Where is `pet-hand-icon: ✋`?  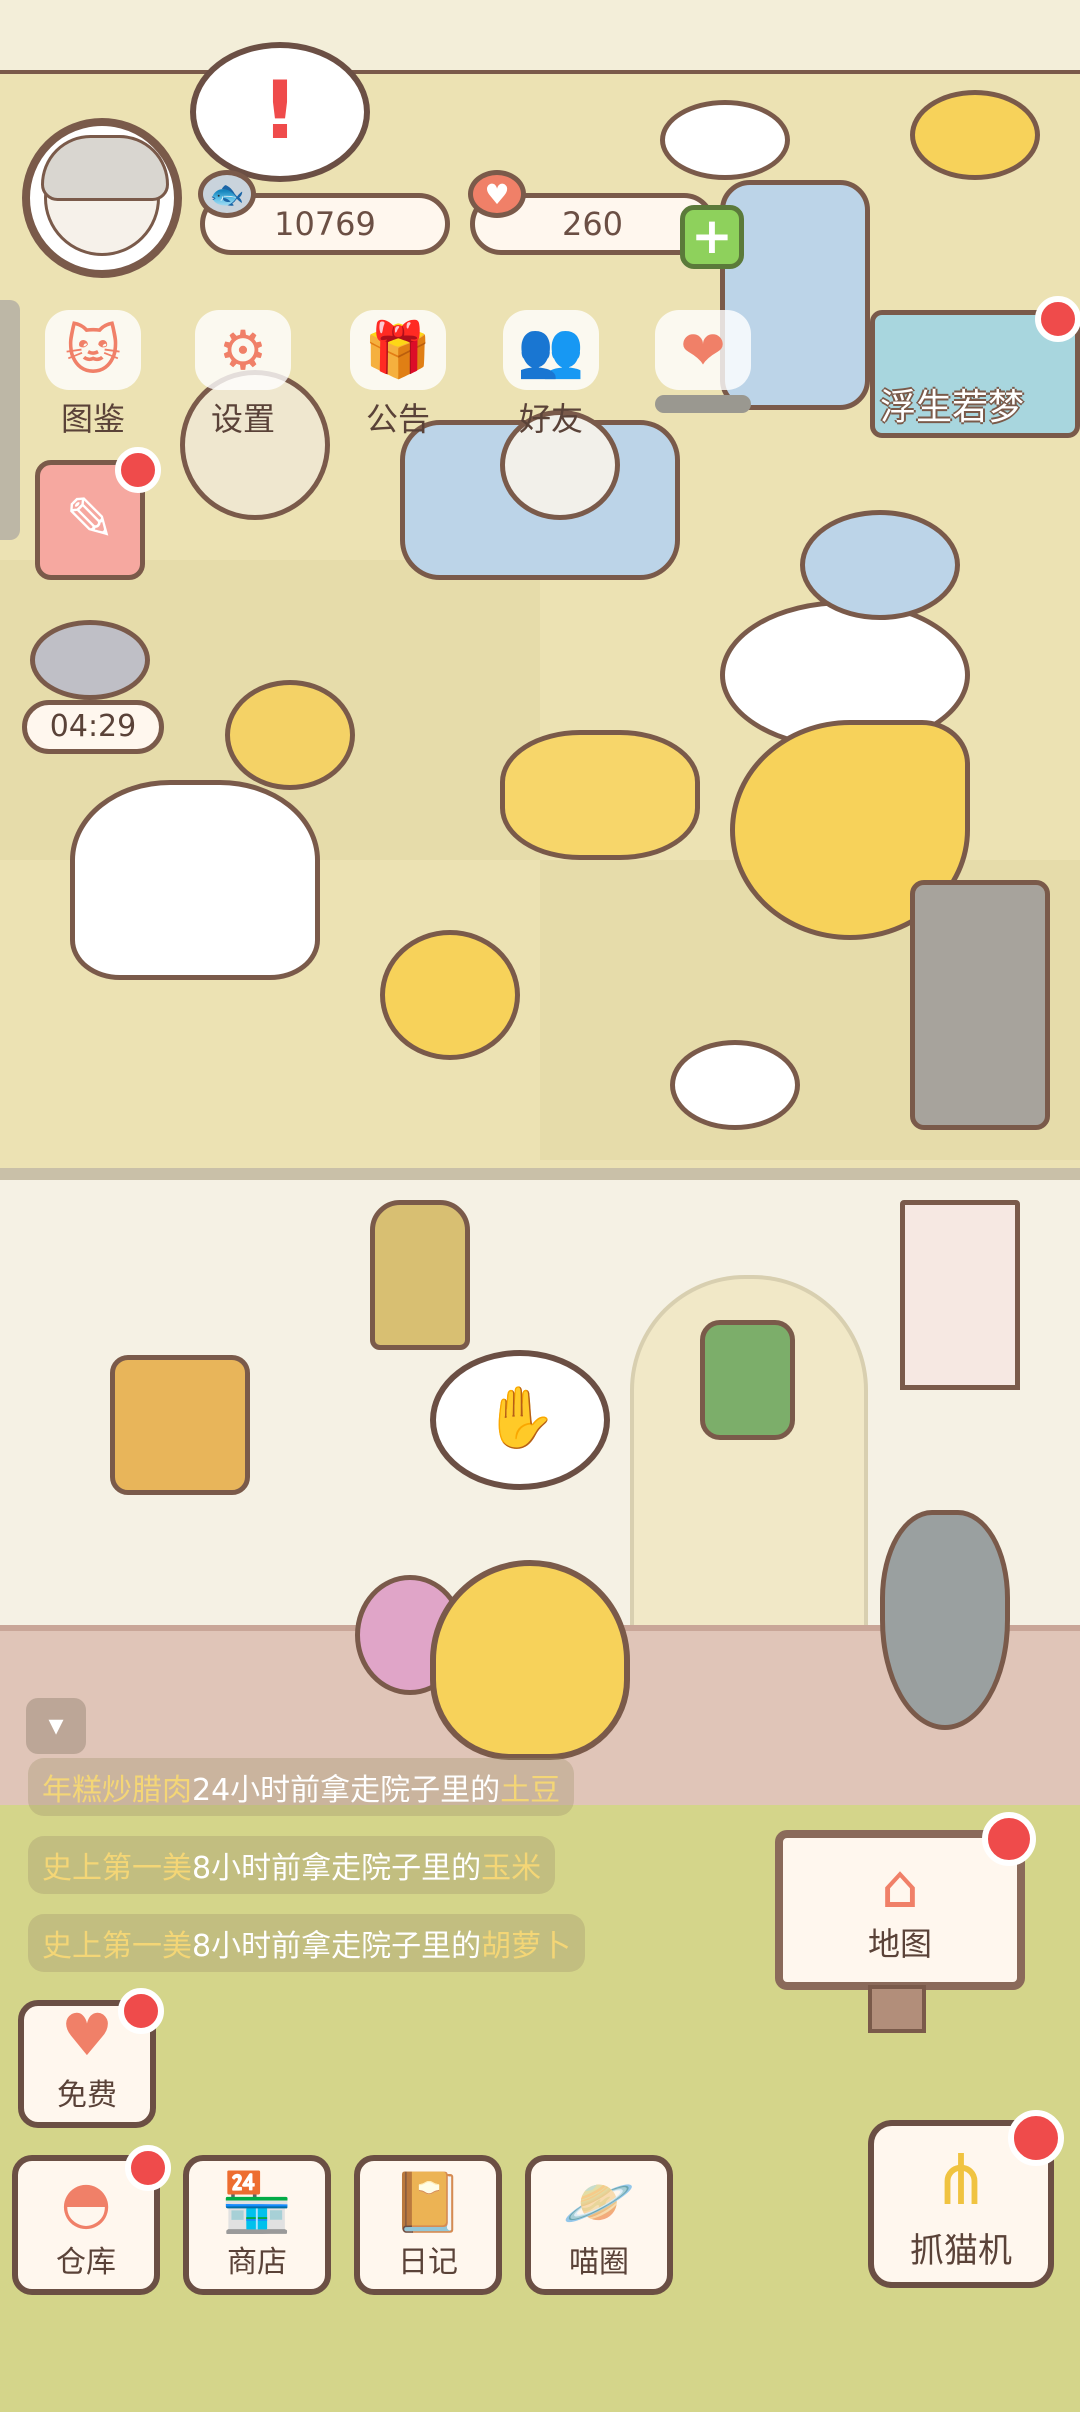
pet-hand-icon: ✋ is located at coordinates (520, 1420).